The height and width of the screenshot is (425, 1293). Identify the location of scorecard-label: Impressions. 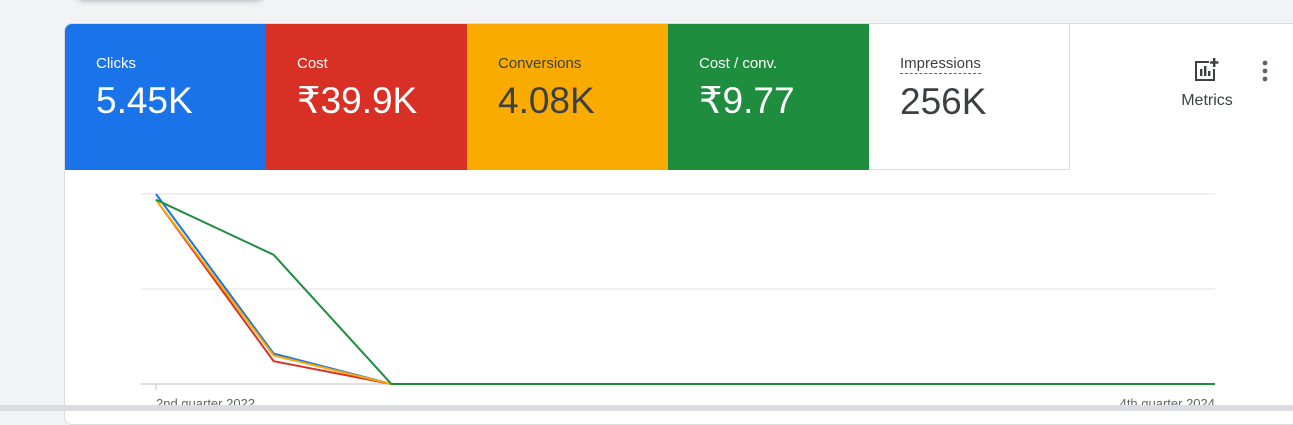
(940, 64).